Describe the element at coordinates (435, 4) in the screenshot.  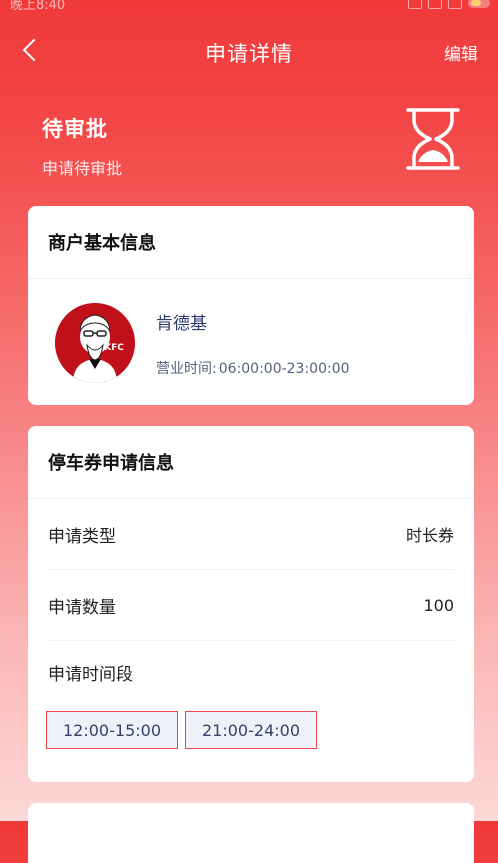
I see `sim-icon` at that location.